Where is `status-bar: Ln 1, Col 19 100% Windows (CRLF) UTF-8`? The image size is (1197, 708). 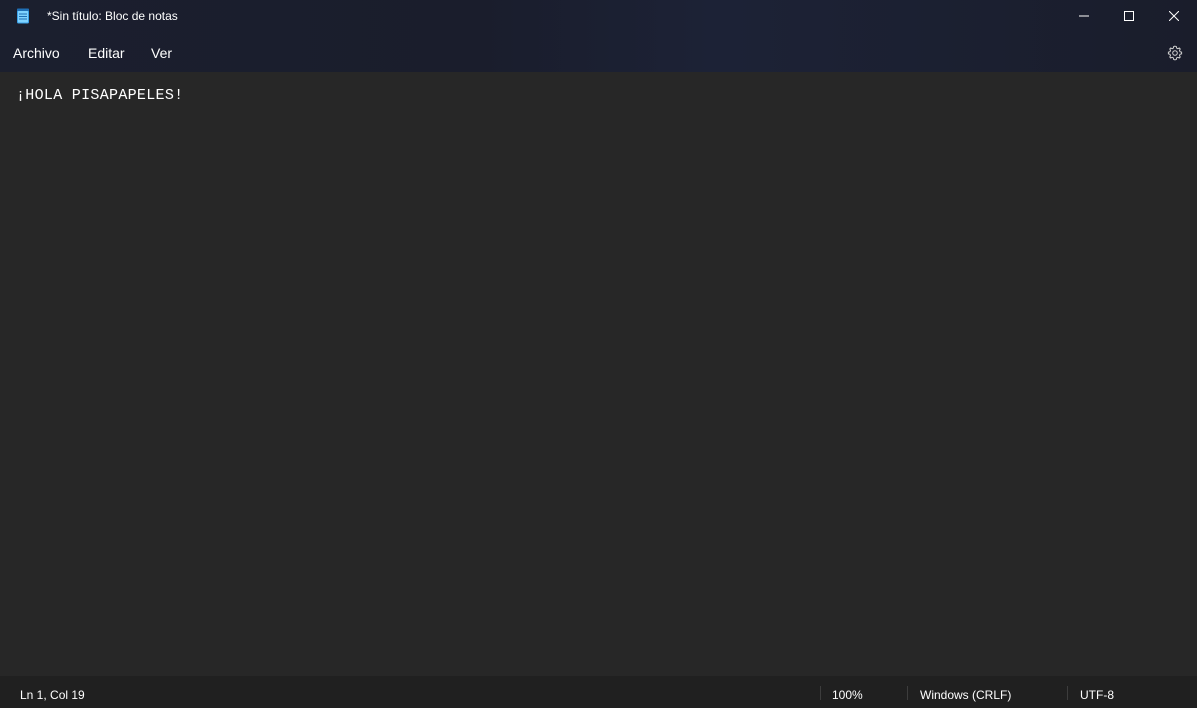 status-bar: Ln 1, Col 19 100% Windows (CRLF) UTF-8 is located at coordinates (598, 692).